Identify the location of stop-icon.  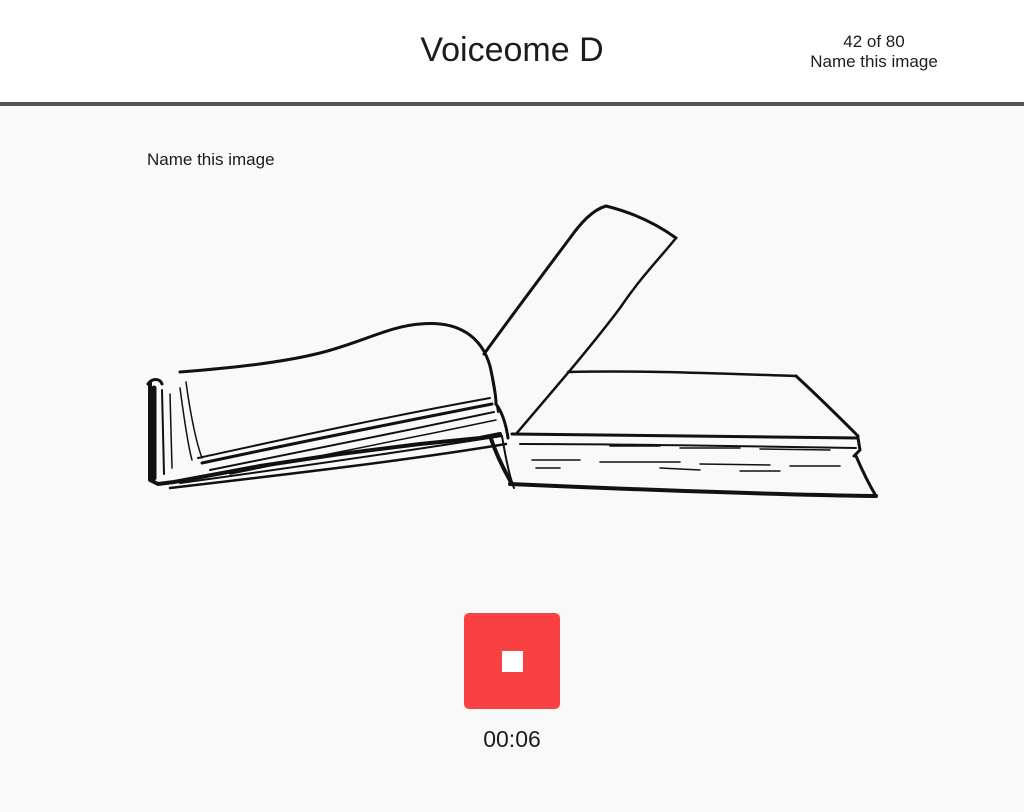
(512, 661).